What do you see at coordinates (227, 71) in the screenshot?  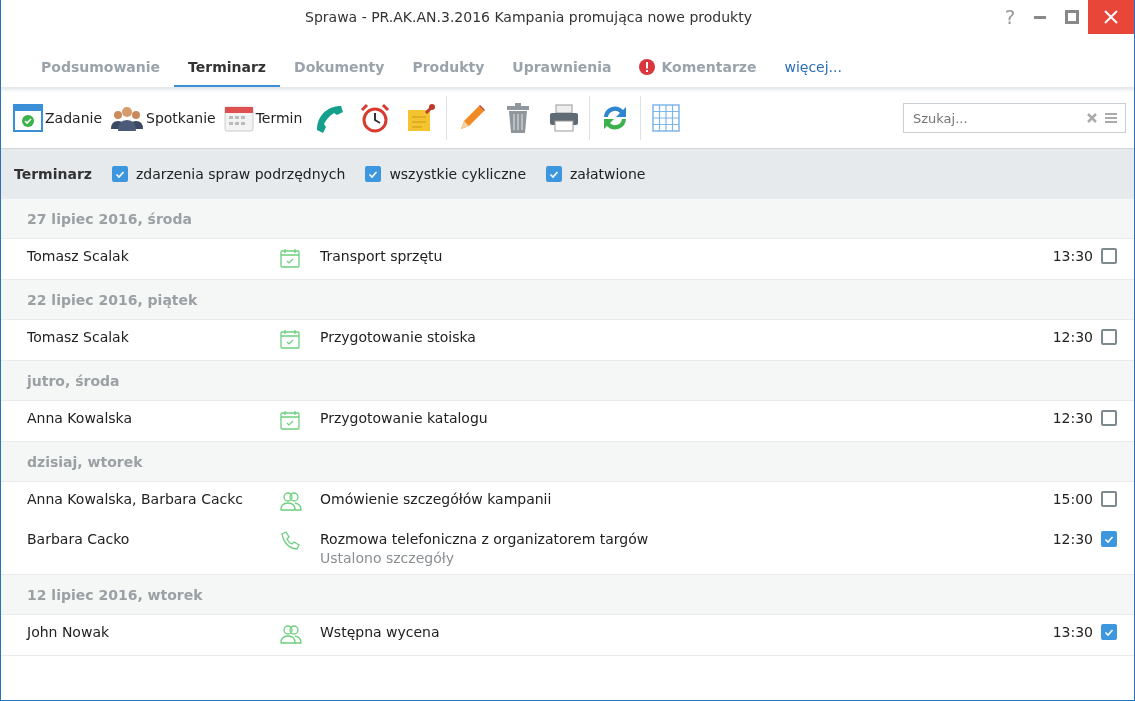 I see `tab: Terminarz` at bounding box center [227, 71].